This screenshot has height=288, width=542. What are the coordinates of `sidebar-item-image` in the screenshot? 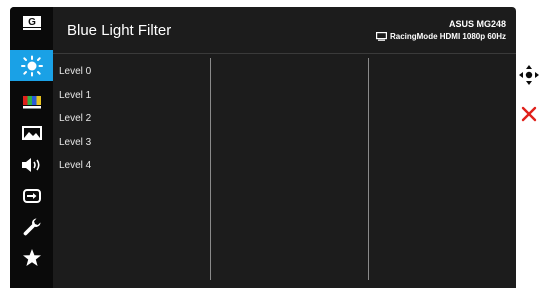 It's located at (31, 132).